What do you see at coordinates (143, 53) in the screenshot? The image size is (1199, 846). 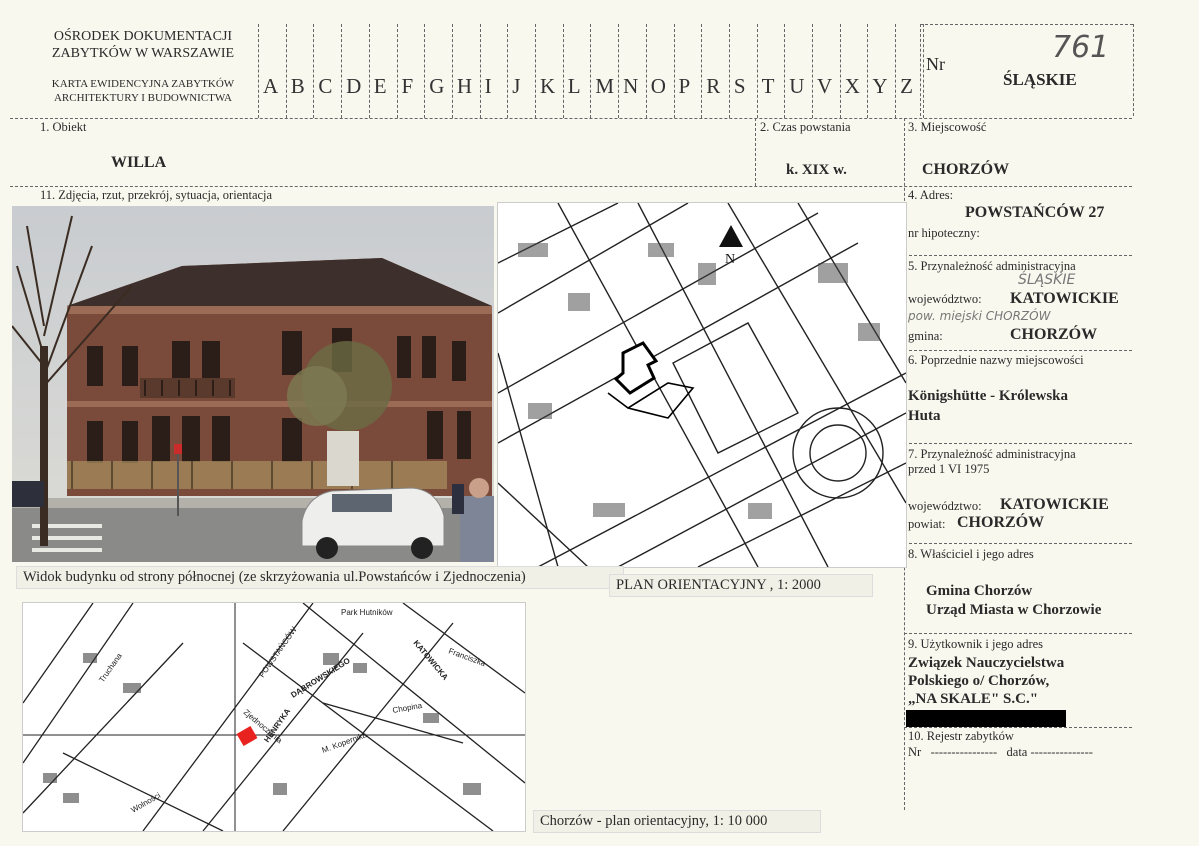 I see `institution-line-2: ZABYTKÓW W WARSZAWIE` at bounding box center [143, 53].